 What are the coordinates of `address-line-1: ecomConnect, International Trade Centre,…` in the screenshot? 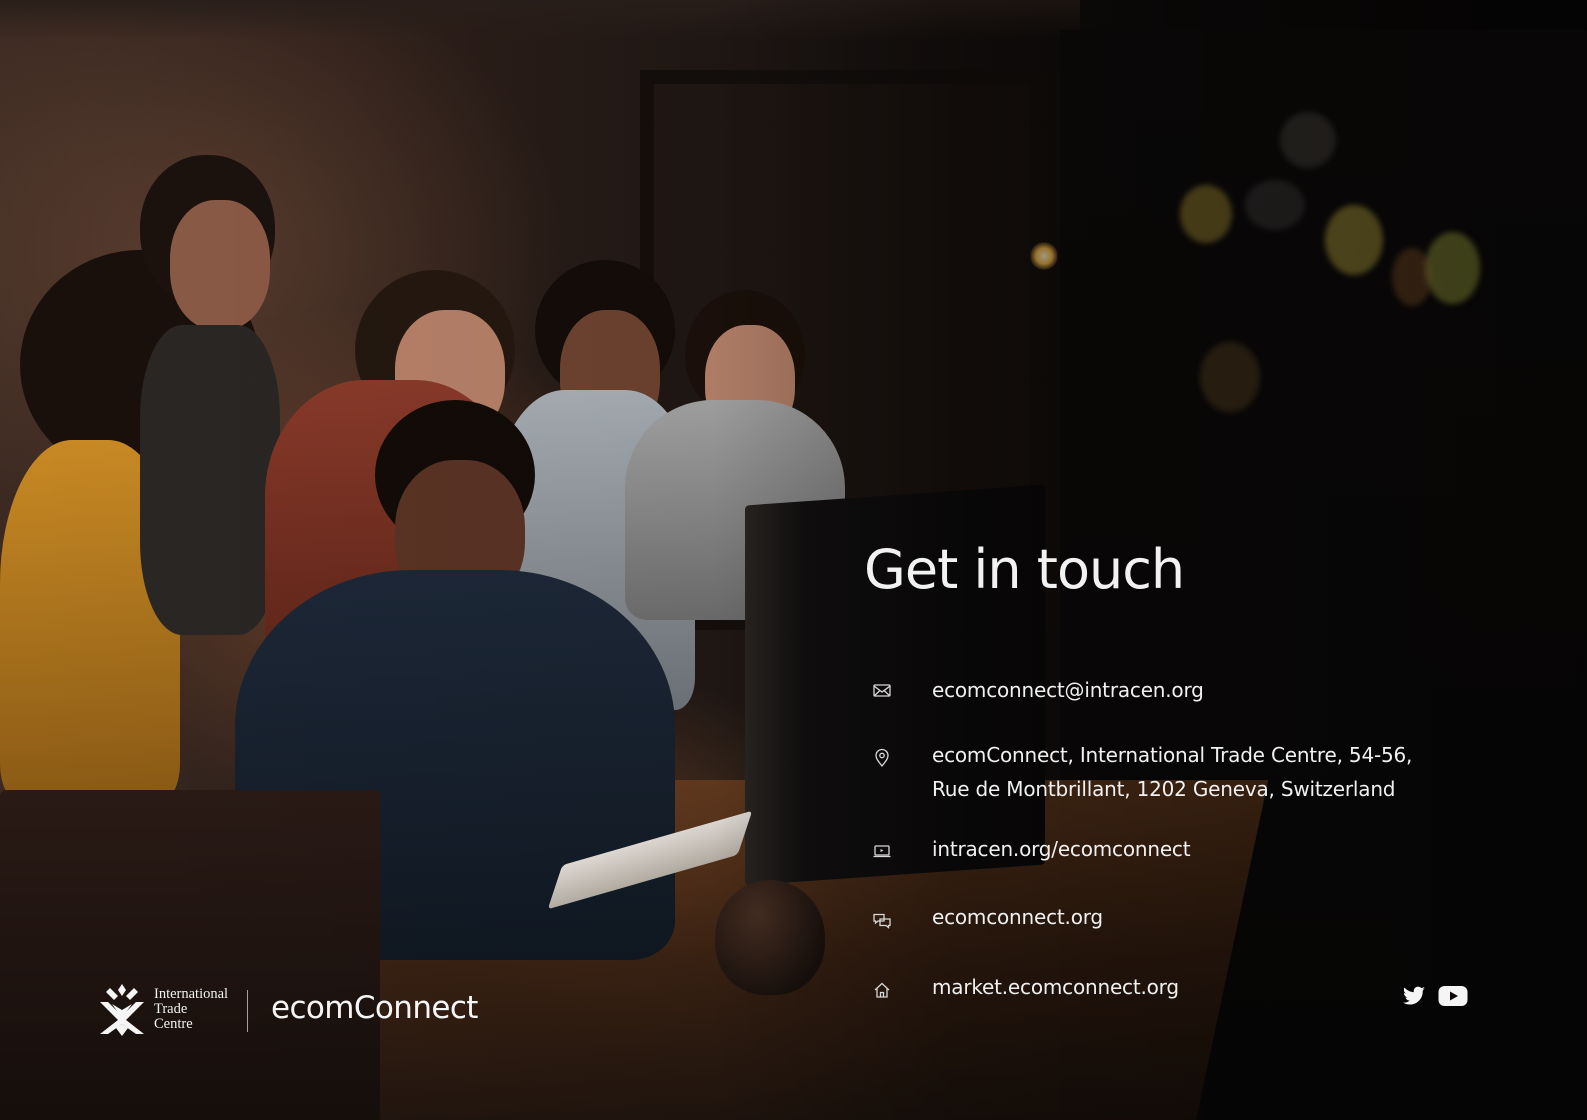 It's located at (1172, 755).